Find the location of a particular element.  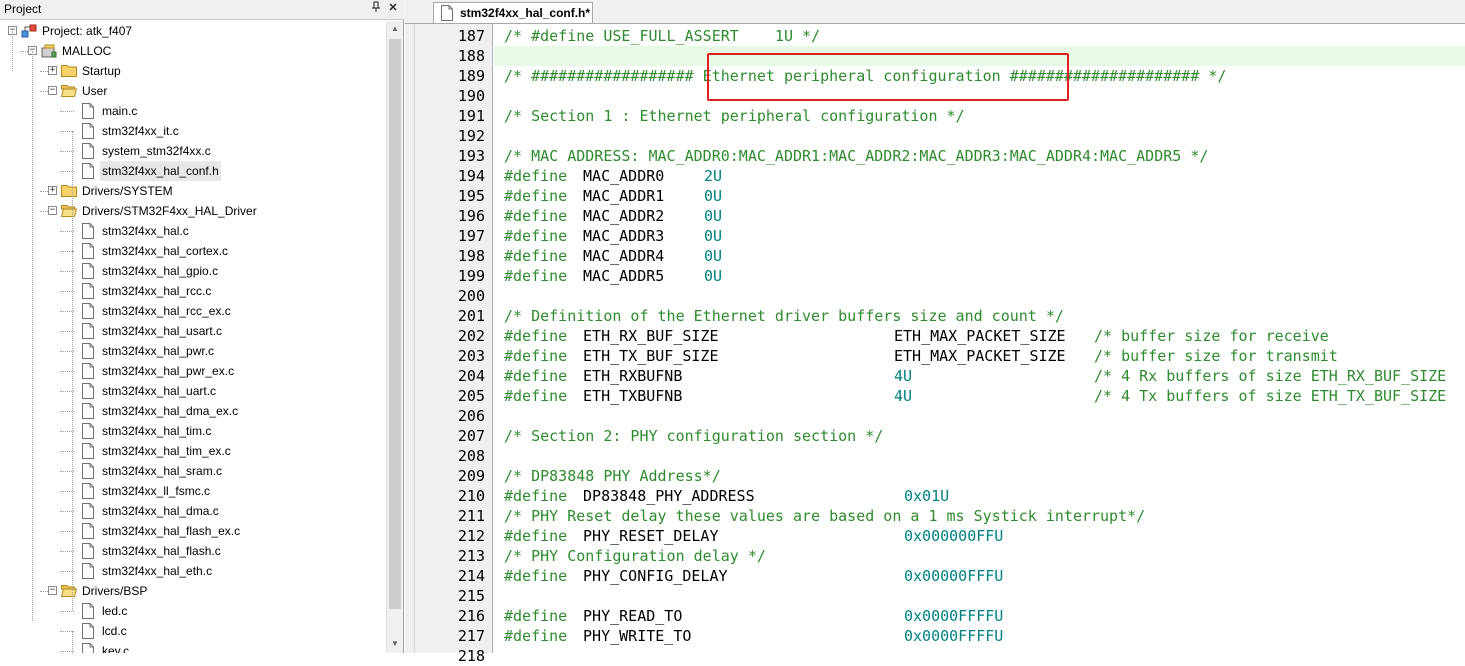

line-number: 204 is located at coordinates (471, 376).